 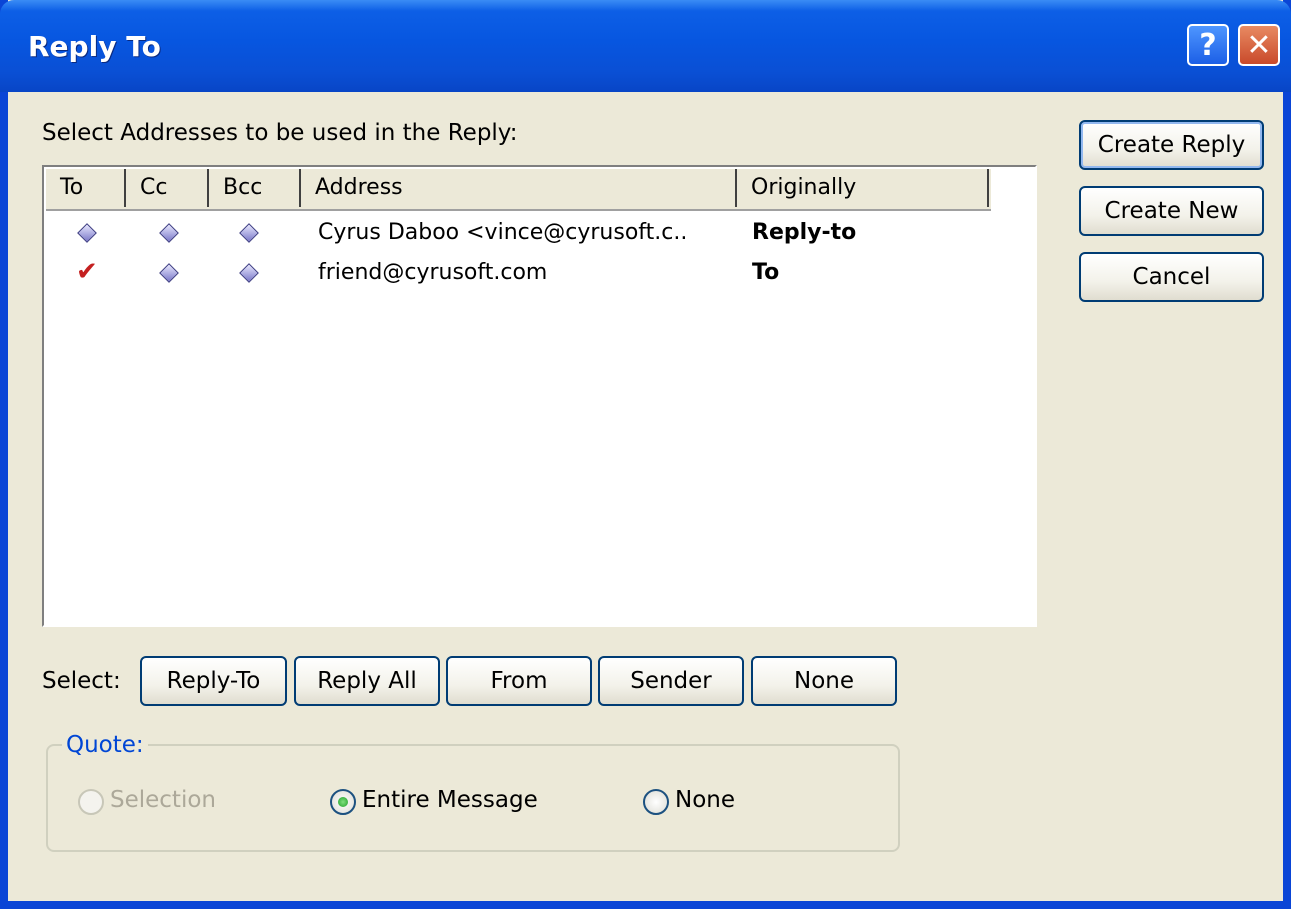 I want to click on select-reply-to-button: Reply-To, so click(x=213, y=681).